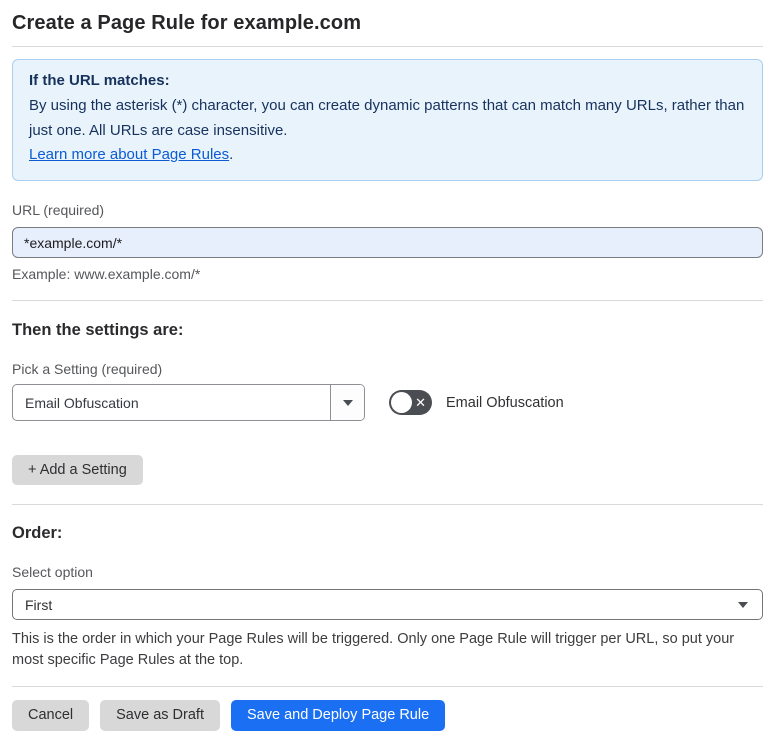 This screenshot has height=747, width=775. I want to click on cancel-button: Cancel, so click(51, 716).